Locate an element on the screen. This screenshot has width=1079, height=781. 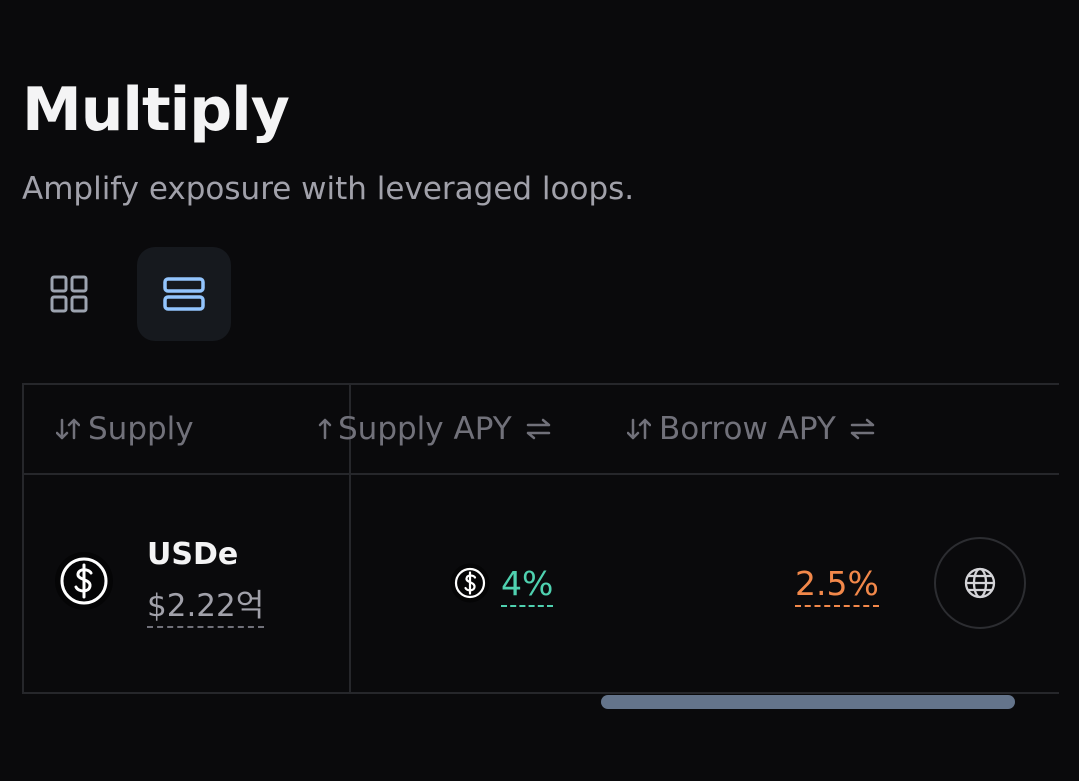
column-header-supply: Supply is located at coordinates (125, 429).